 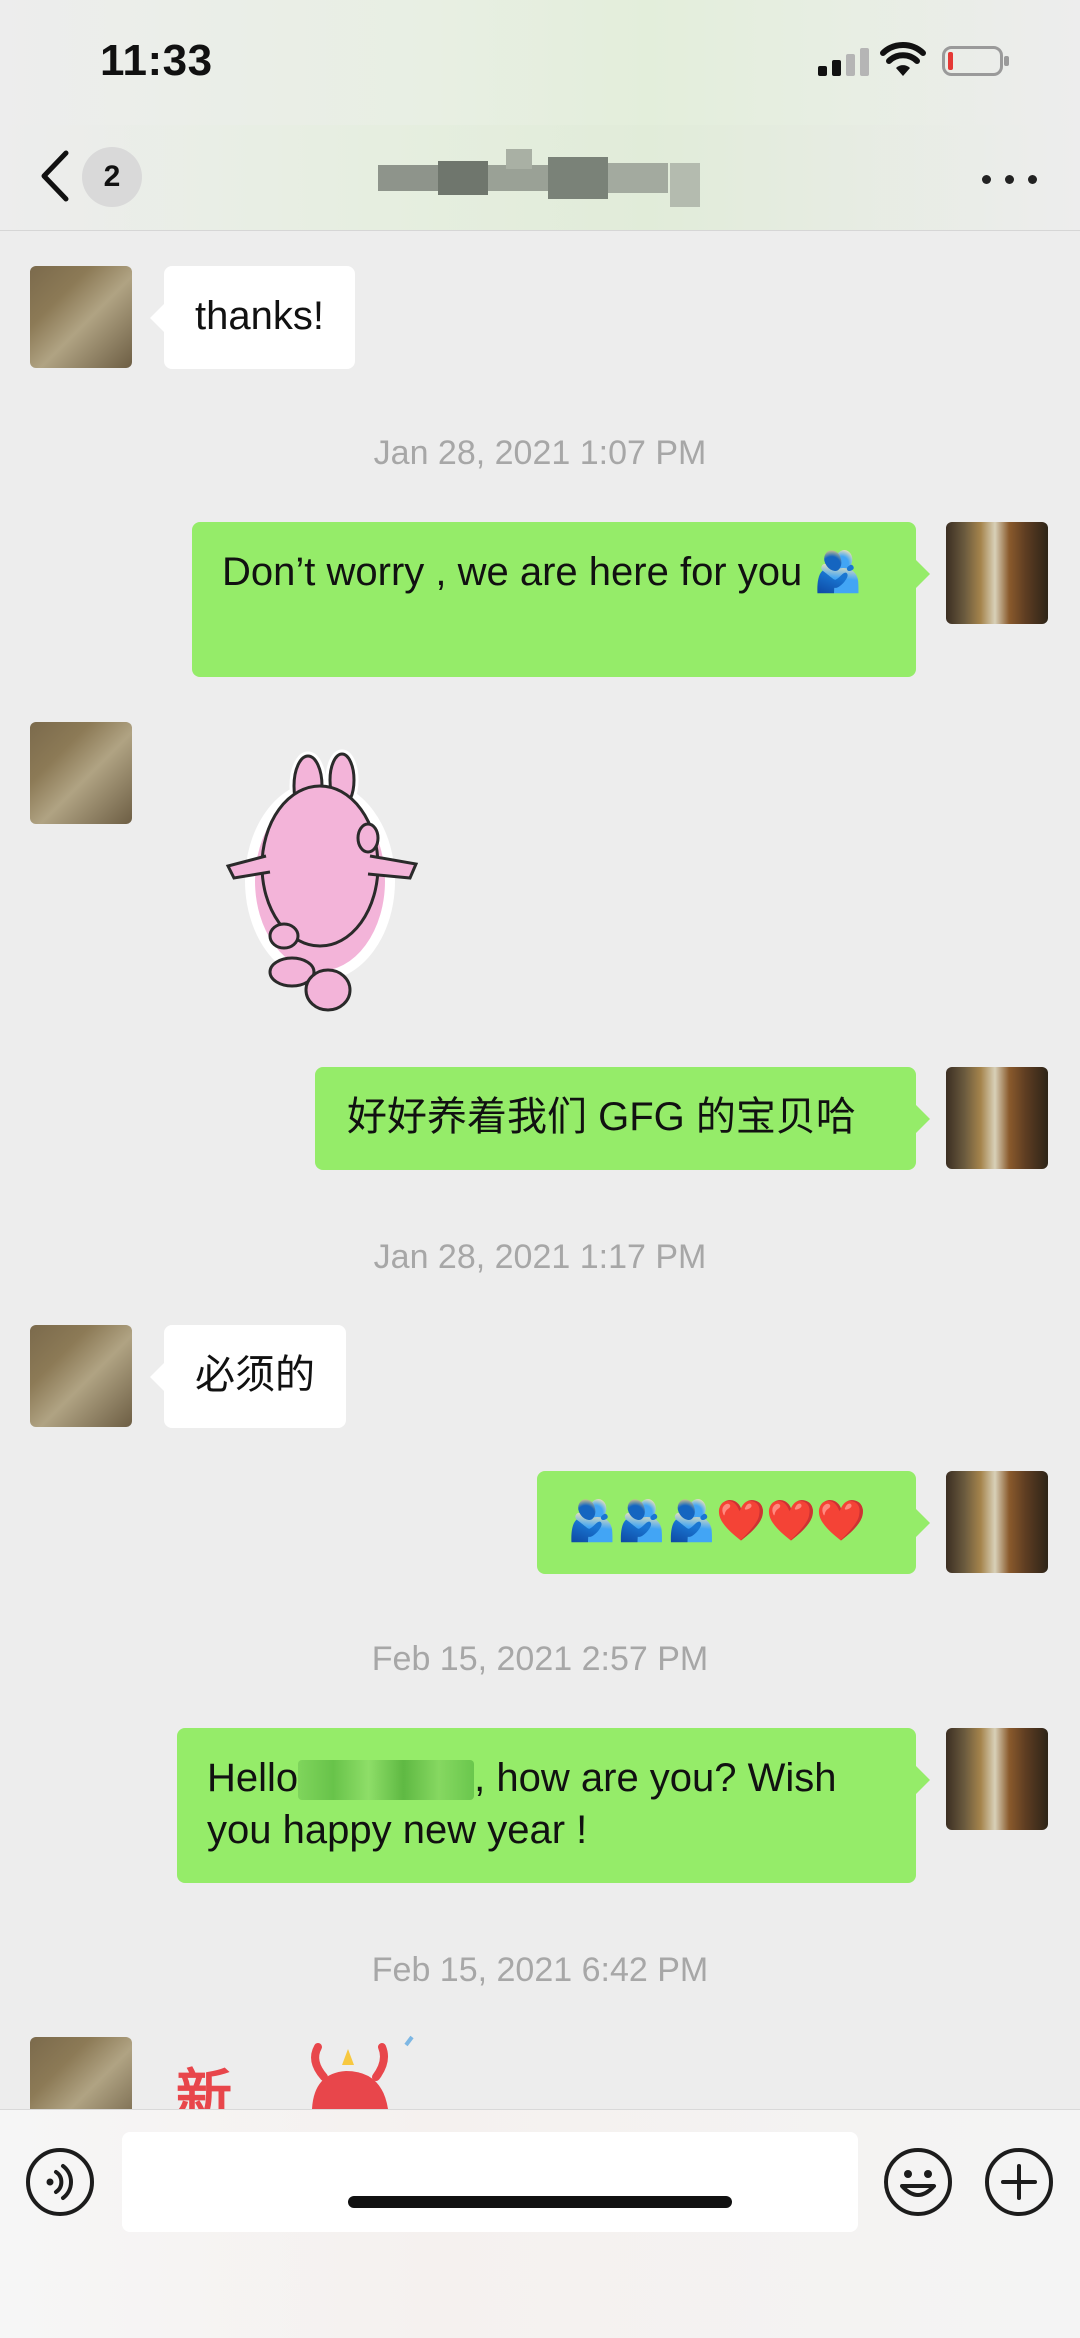 What do you see at coordinates (156, 60) in the screenshot?
I see `status-time: 11:33` at bounding box center [156, 60].